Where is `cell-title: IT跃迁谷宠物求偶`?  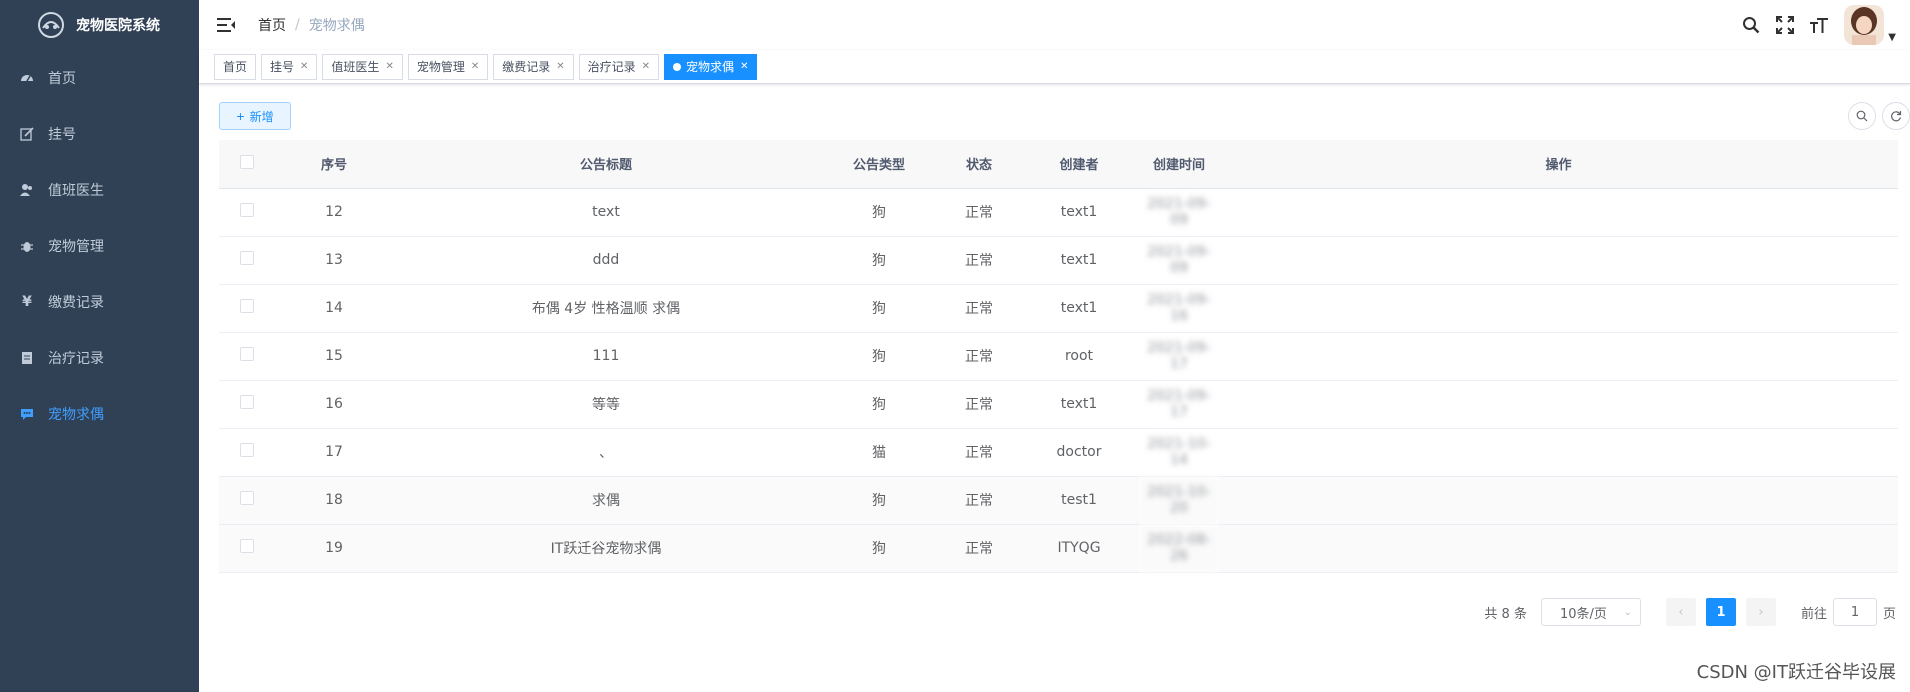 cell-title: IT跃迁谷宠物求偶 is located at coordinates (606, 548).